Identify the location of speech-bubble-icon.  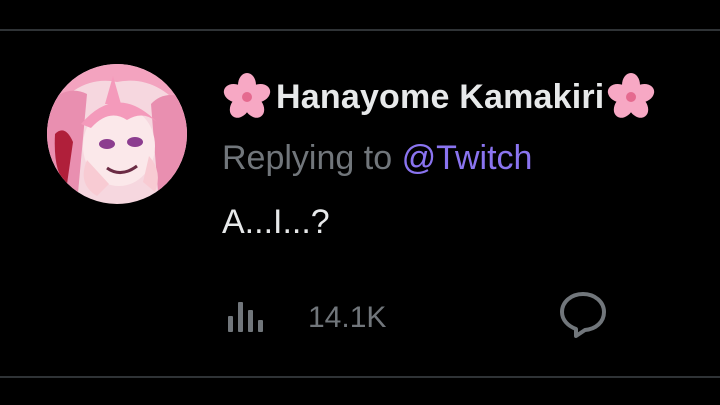
(583, 315).